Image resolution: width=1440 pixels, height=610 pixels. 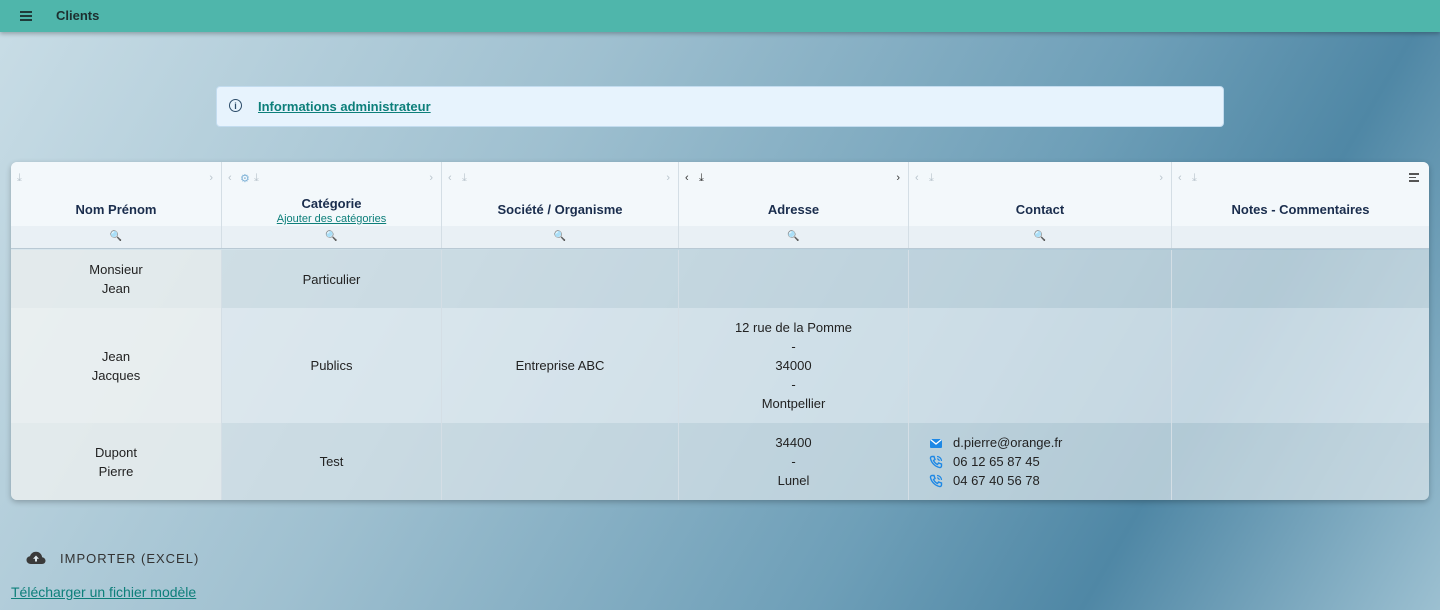 I want to click on contact-phone: 06 12 65 87 45, so click(x=1019, y=461).